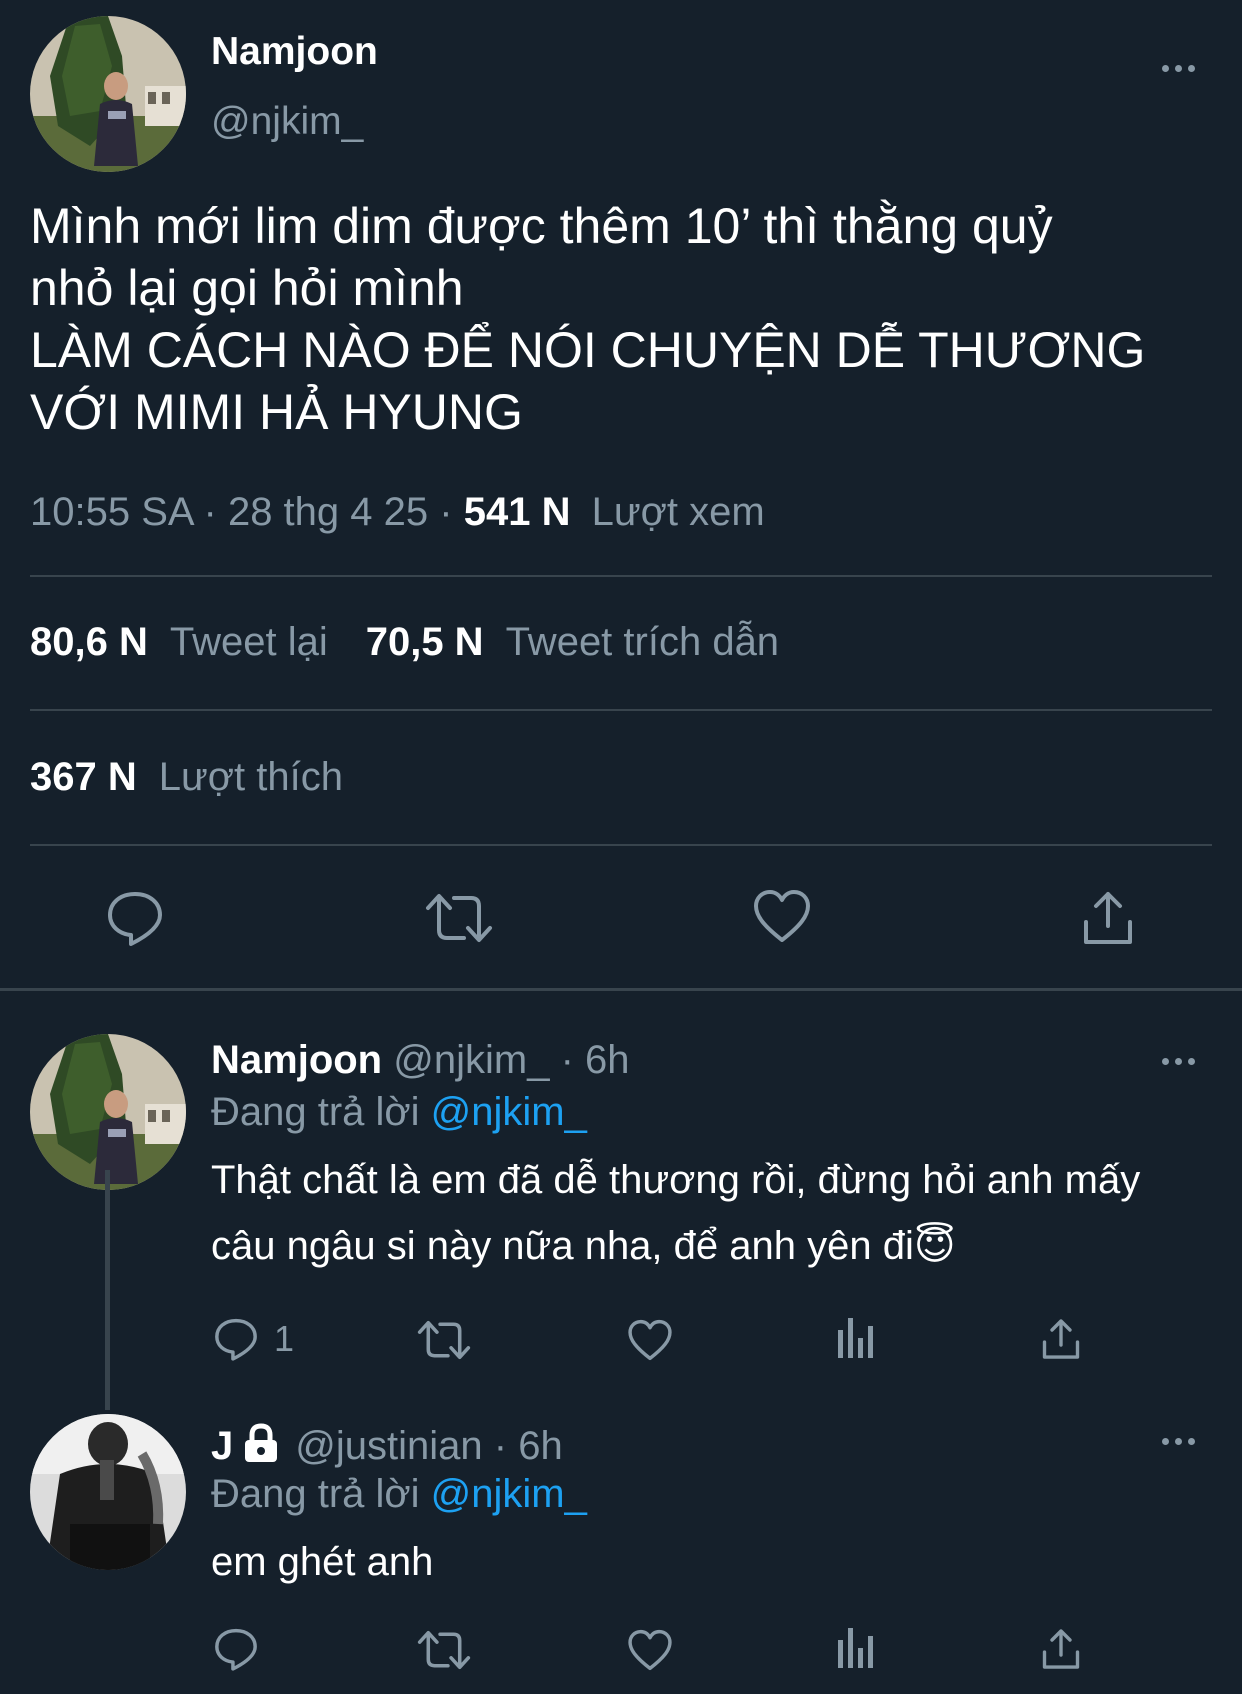 The height and width of the screenshot is (1694, 1242). I want to click on views-label: Lượt xem, so click(678, 512).